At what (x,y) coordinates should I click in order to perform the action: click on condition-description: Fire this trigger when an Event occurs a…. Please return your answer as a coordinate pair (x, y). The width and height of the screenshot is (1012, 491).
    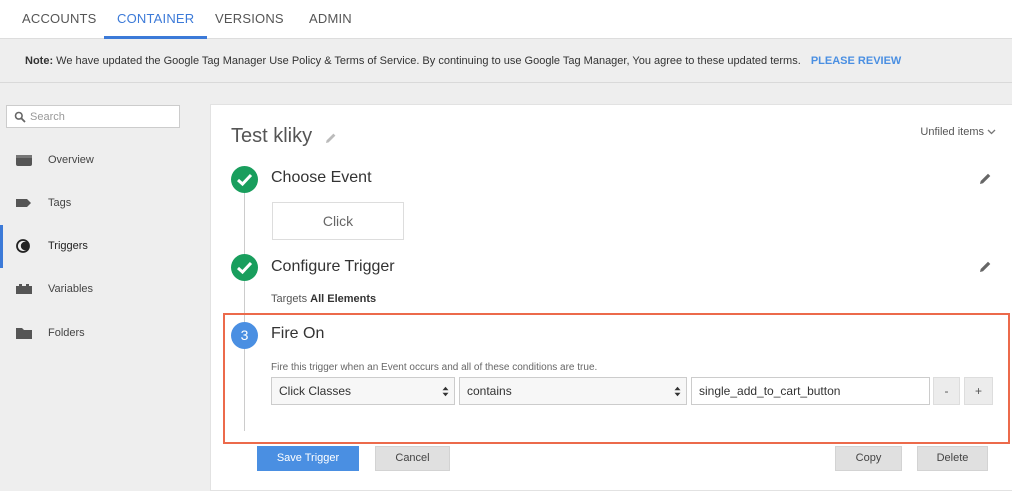
    Looking at the image, I should click on (434, 367).